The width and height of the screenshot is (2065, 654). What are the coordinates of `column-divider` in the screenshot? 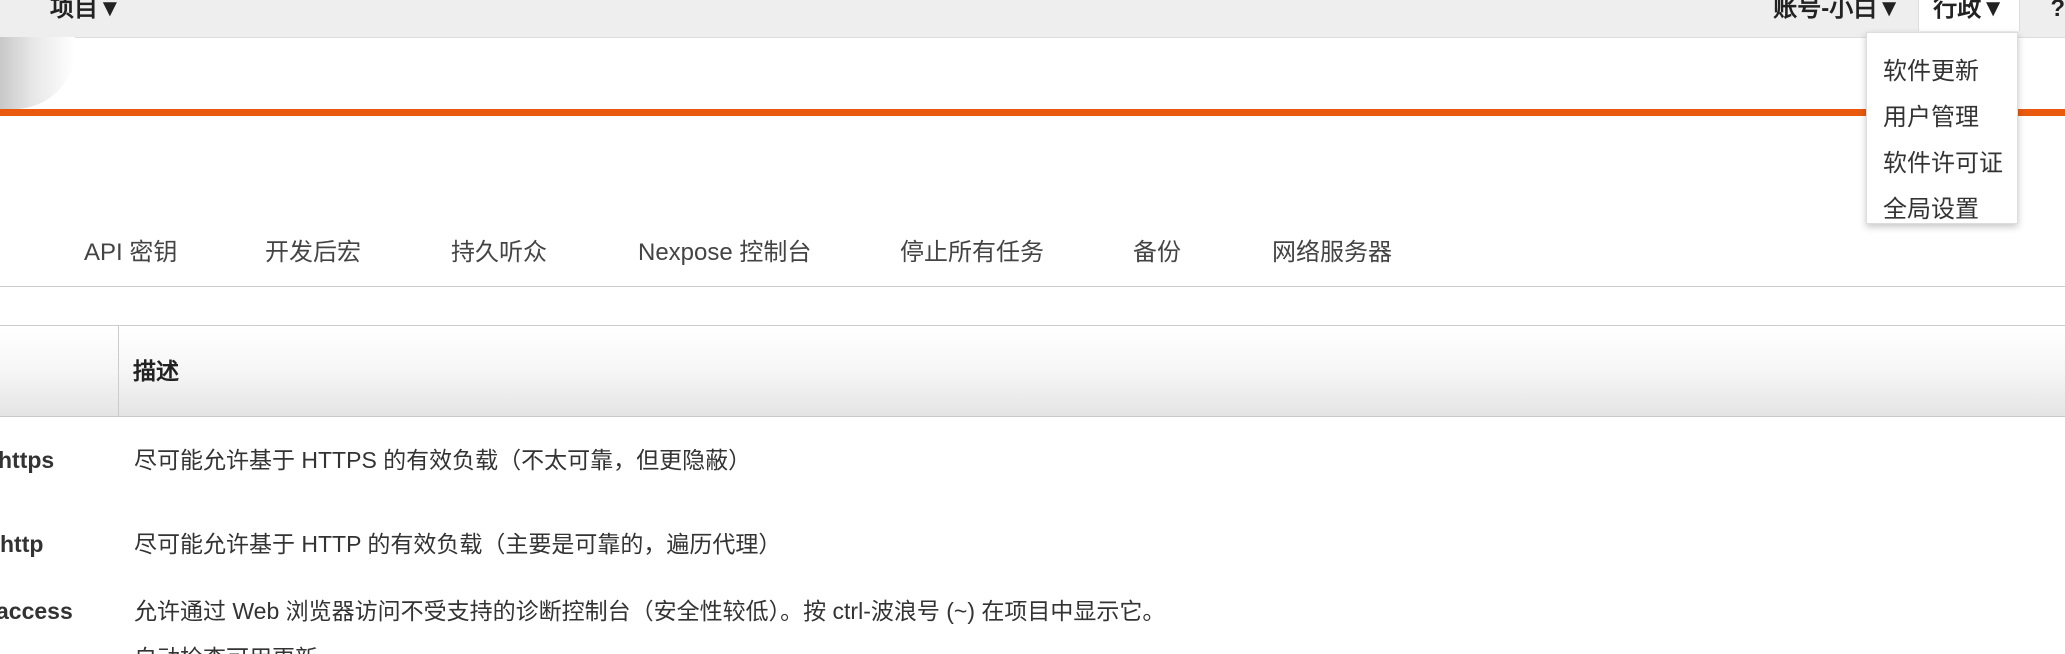 It's located at (118, 371).